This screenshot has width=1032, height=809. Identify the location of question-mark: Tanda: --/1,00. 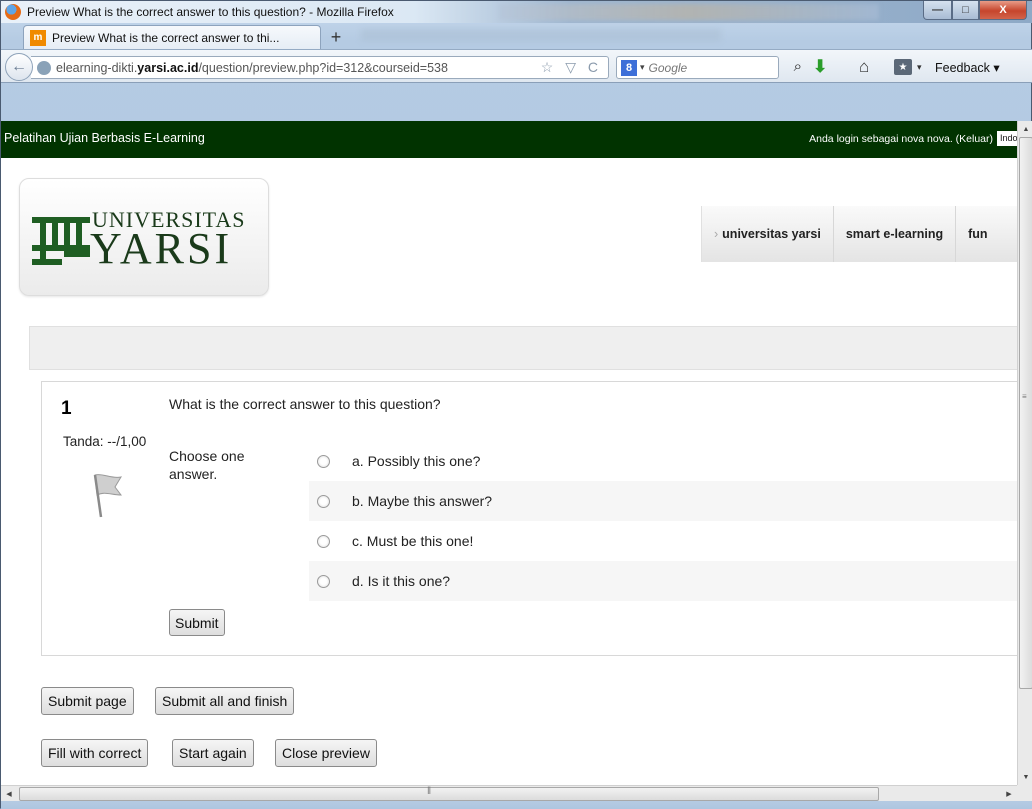
(105, 441).